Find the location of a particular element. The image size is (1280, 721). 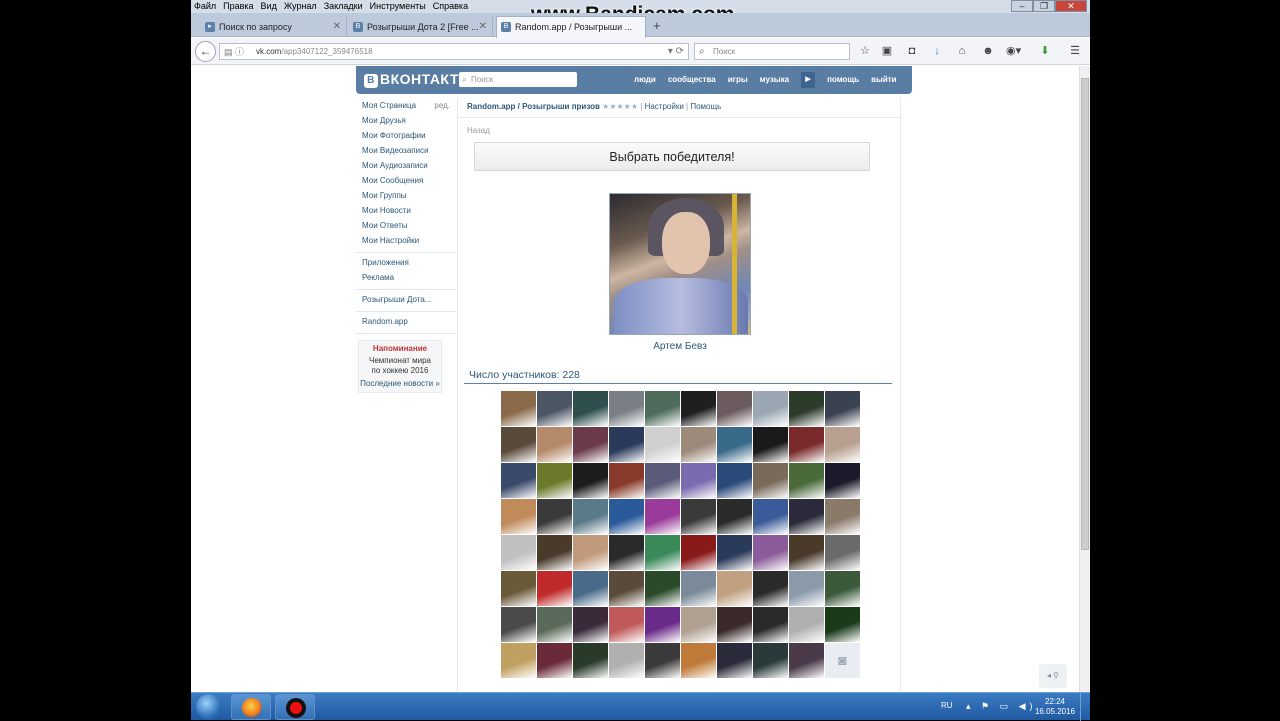

page-info-icon: ▤ ⓘ is located at coordinates (234, 52).